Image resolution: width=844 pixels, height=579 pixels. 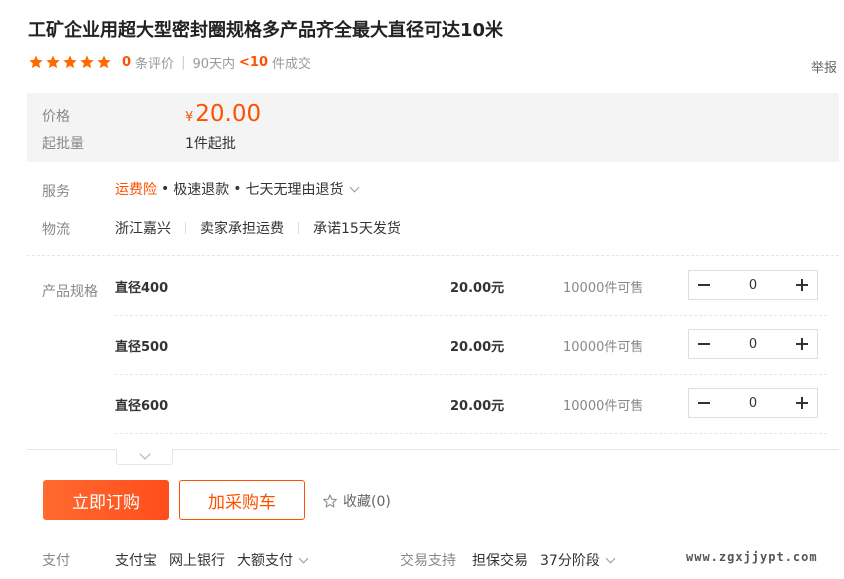 What do you see at coordinates (201, 190) in the screenshot?
I see `service-item: 极速退款` at bounding box center [201, 190].